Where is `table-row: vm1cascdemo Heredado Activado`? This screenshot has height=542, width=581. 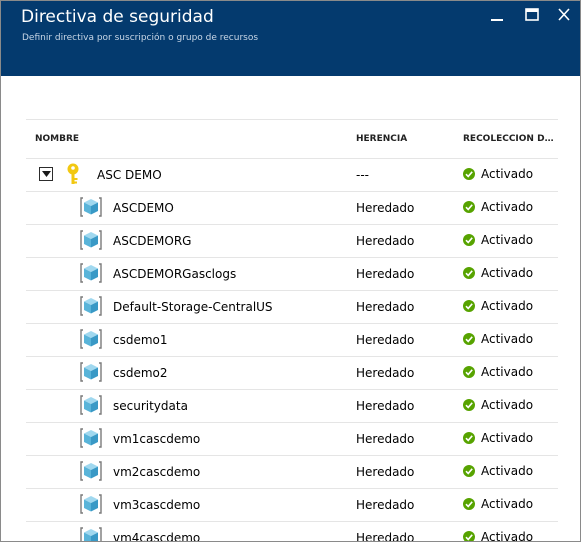
table-row: vm1cascdemo Heredado Activado is located at coordinates (292, 439).